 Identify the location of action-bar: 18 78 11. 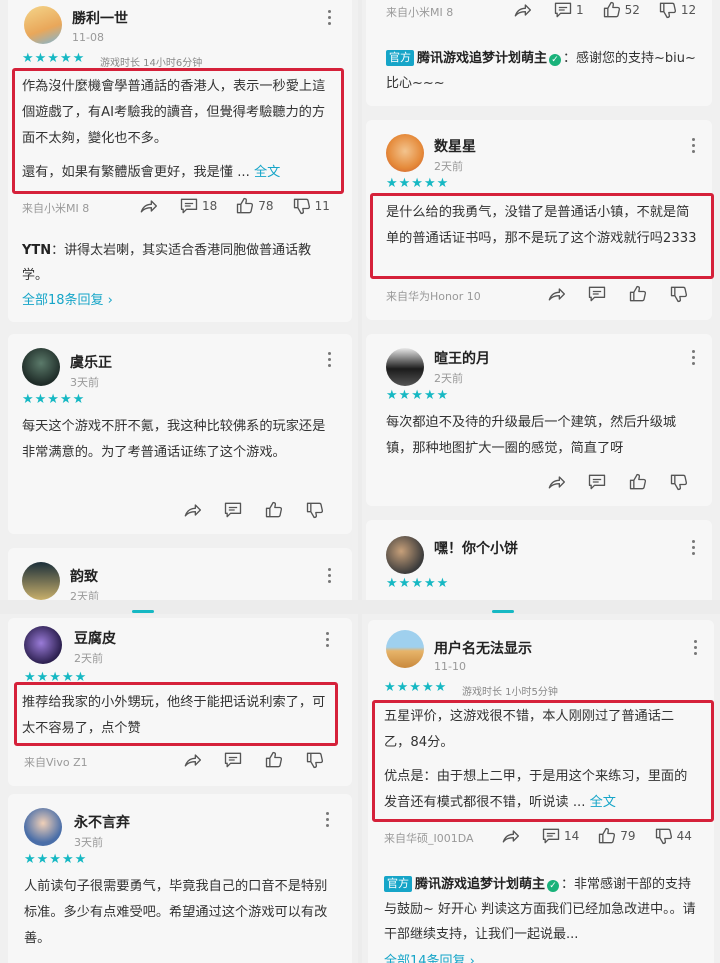
(234, 206).